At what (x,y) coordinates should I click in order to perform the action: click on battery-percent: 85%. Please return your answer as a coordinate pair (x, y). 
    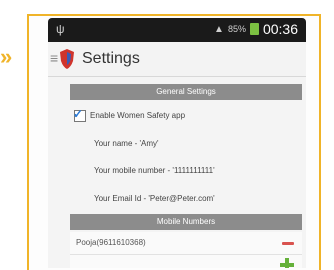
    Looking at the image, I should click on (236, 29).